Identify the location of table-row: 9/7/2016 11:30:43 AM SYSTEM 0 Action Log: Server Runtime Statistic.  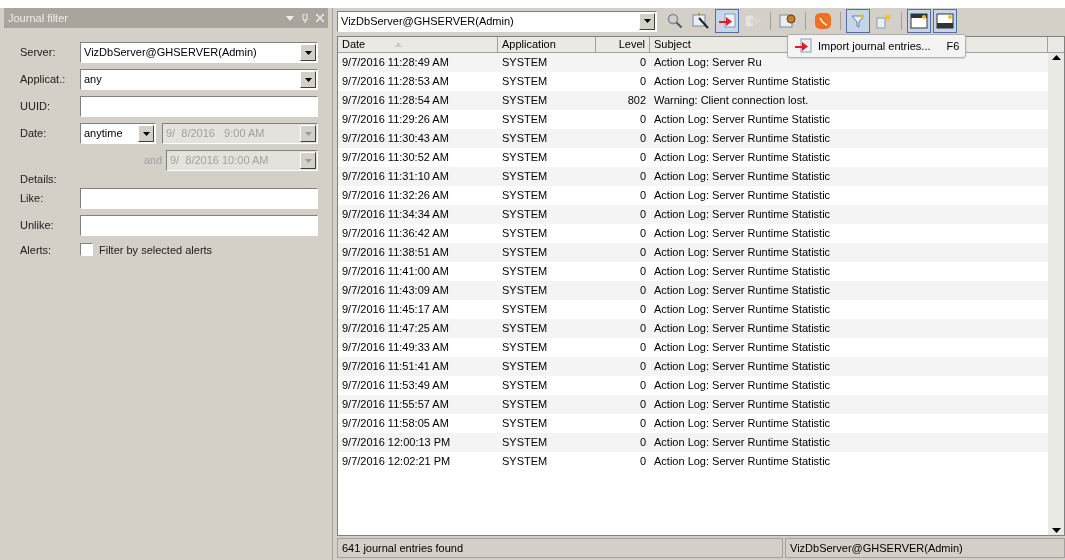
(693, 138).